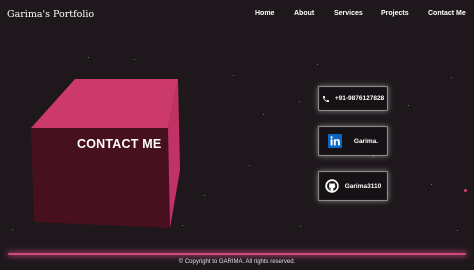 The image size is (474, 270). What do you see at coordinates (332, 186) in the screenshot?
I see `github-icon` at bounding box center [332, 186].